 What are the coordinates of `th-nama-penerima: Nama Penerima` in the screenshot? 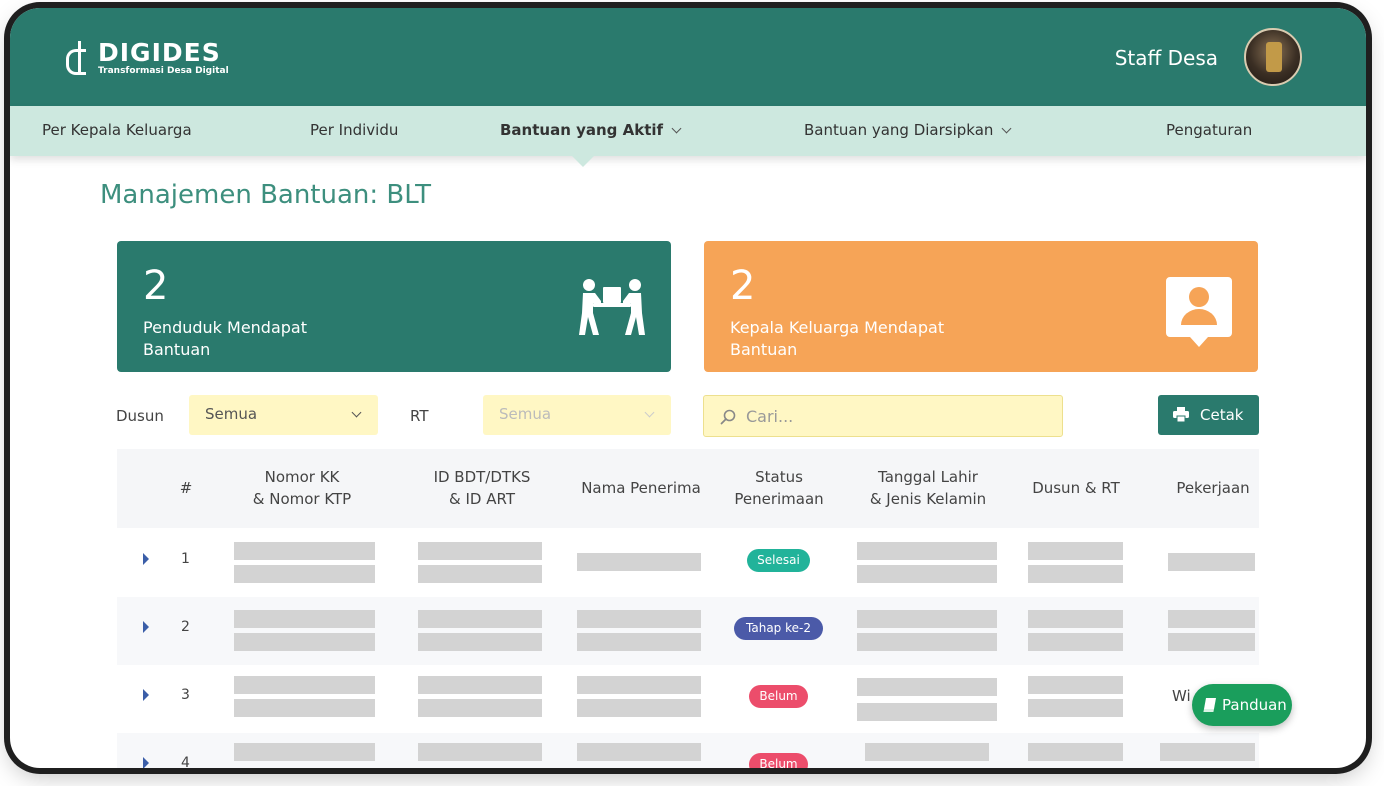 It's located at (641, 488).